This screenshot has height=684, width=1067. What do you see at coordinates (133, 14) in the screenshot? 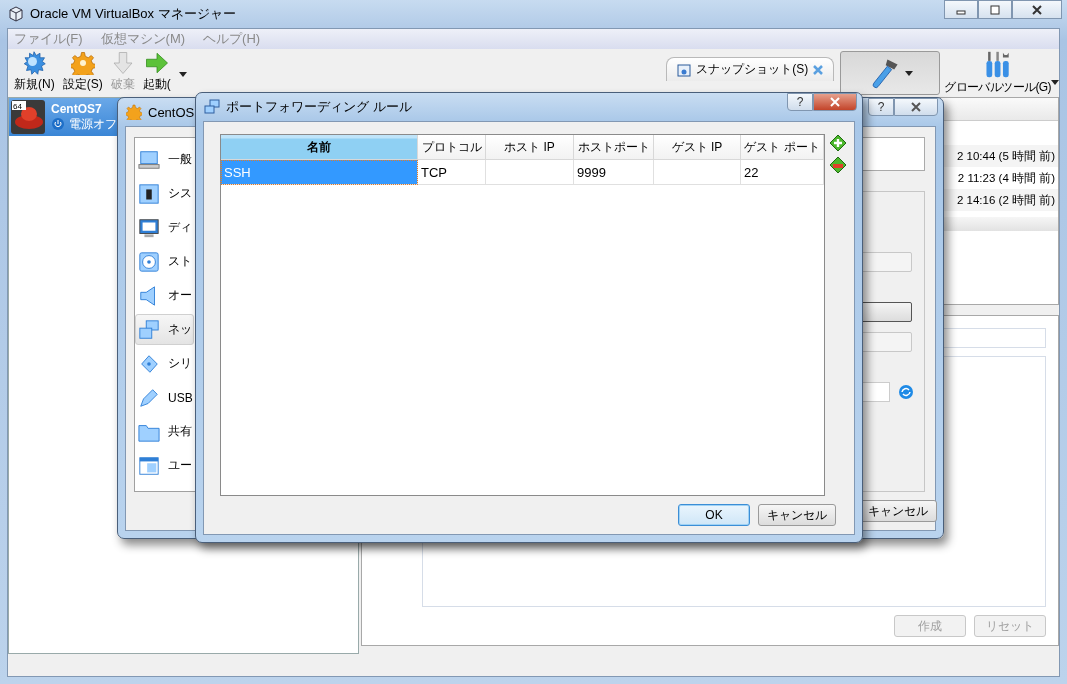
I see `window-title: Oracle VM VirtualBox マネージャー` at bounding box center [133, 14].